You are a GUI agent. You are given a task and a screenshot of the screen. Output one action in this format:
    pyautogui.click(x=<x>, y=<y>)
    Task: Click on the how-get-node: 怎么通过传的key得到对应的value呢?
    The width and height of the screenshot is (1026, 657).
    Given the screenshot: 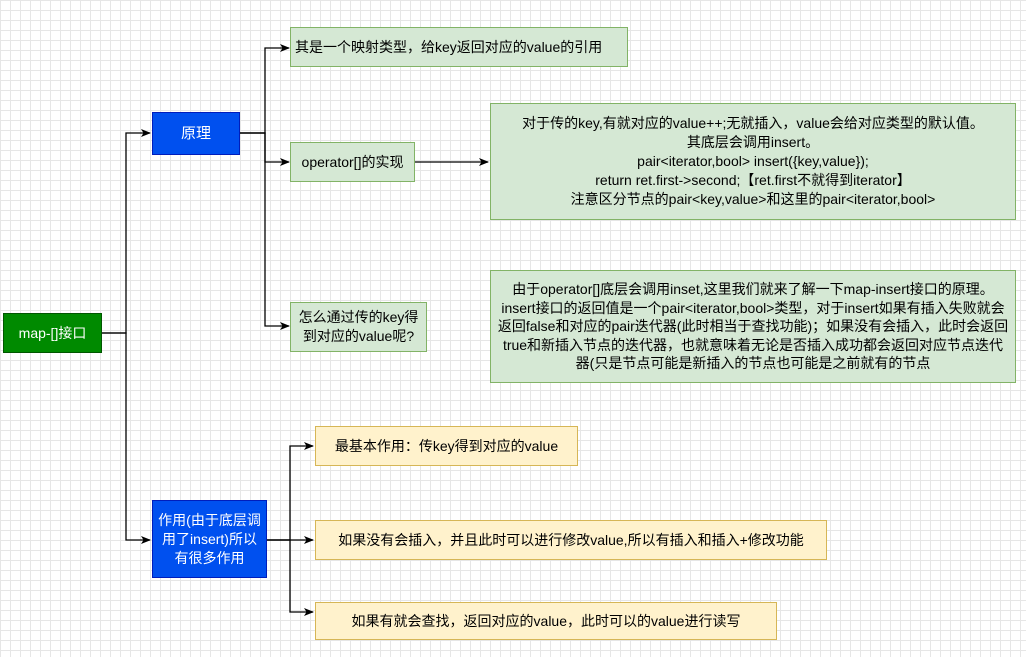 What is the action you would take?
    pyautogui.click(x=358, y=327)
    